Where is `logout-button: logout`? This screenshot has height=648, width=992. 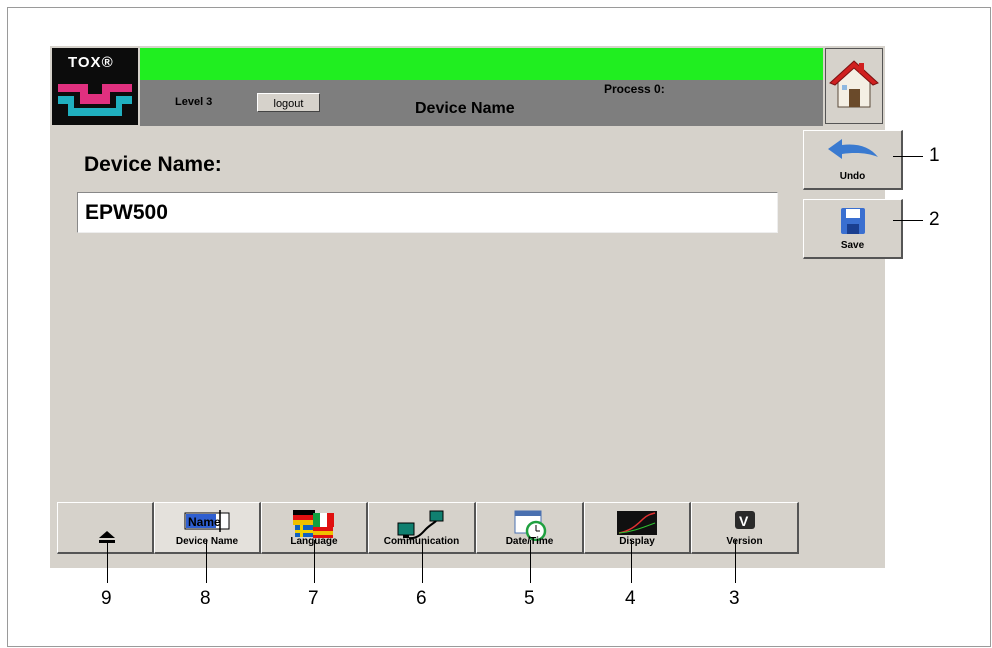 logout-button: logout is located at coordinates (288, 102).